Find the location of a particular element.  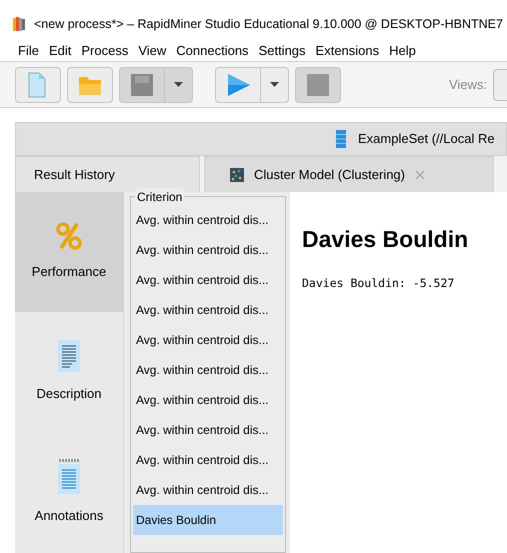

notepad-icon is located at coordinates (69, 476).